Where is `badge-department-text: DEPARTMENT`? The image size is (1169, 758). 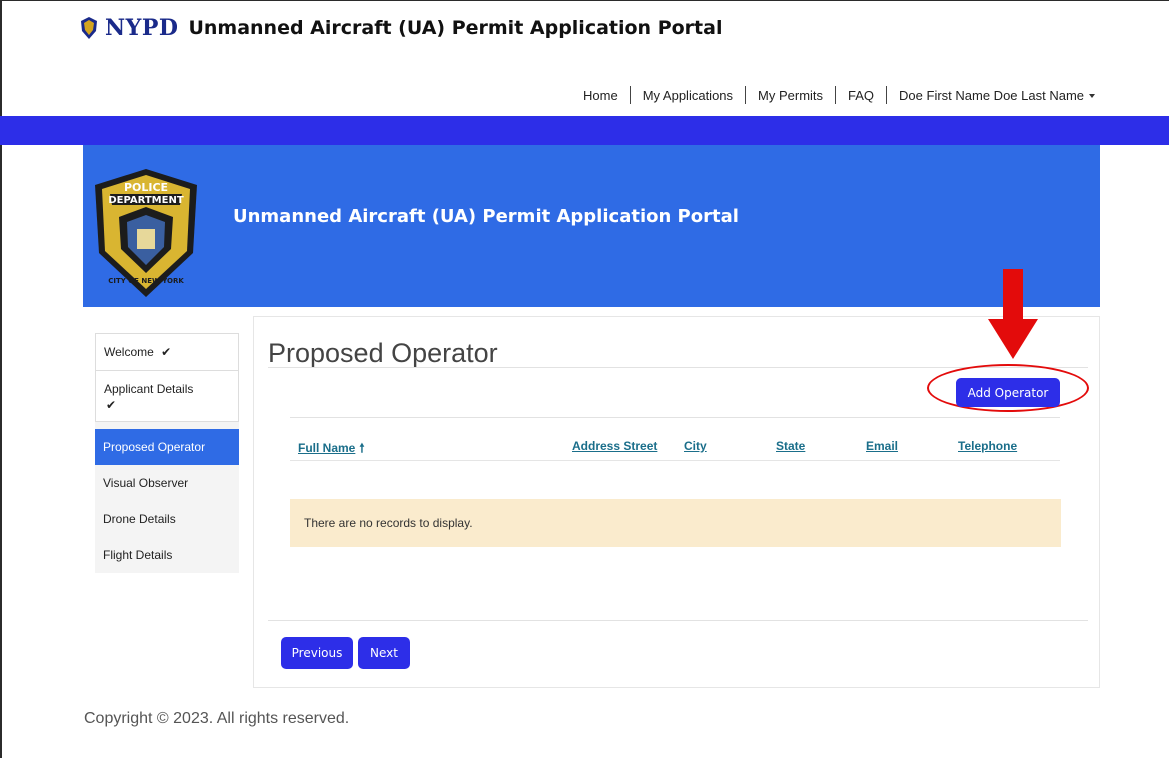 badge-department-text: DEPARTMENT is located at coordinates (146, 200).